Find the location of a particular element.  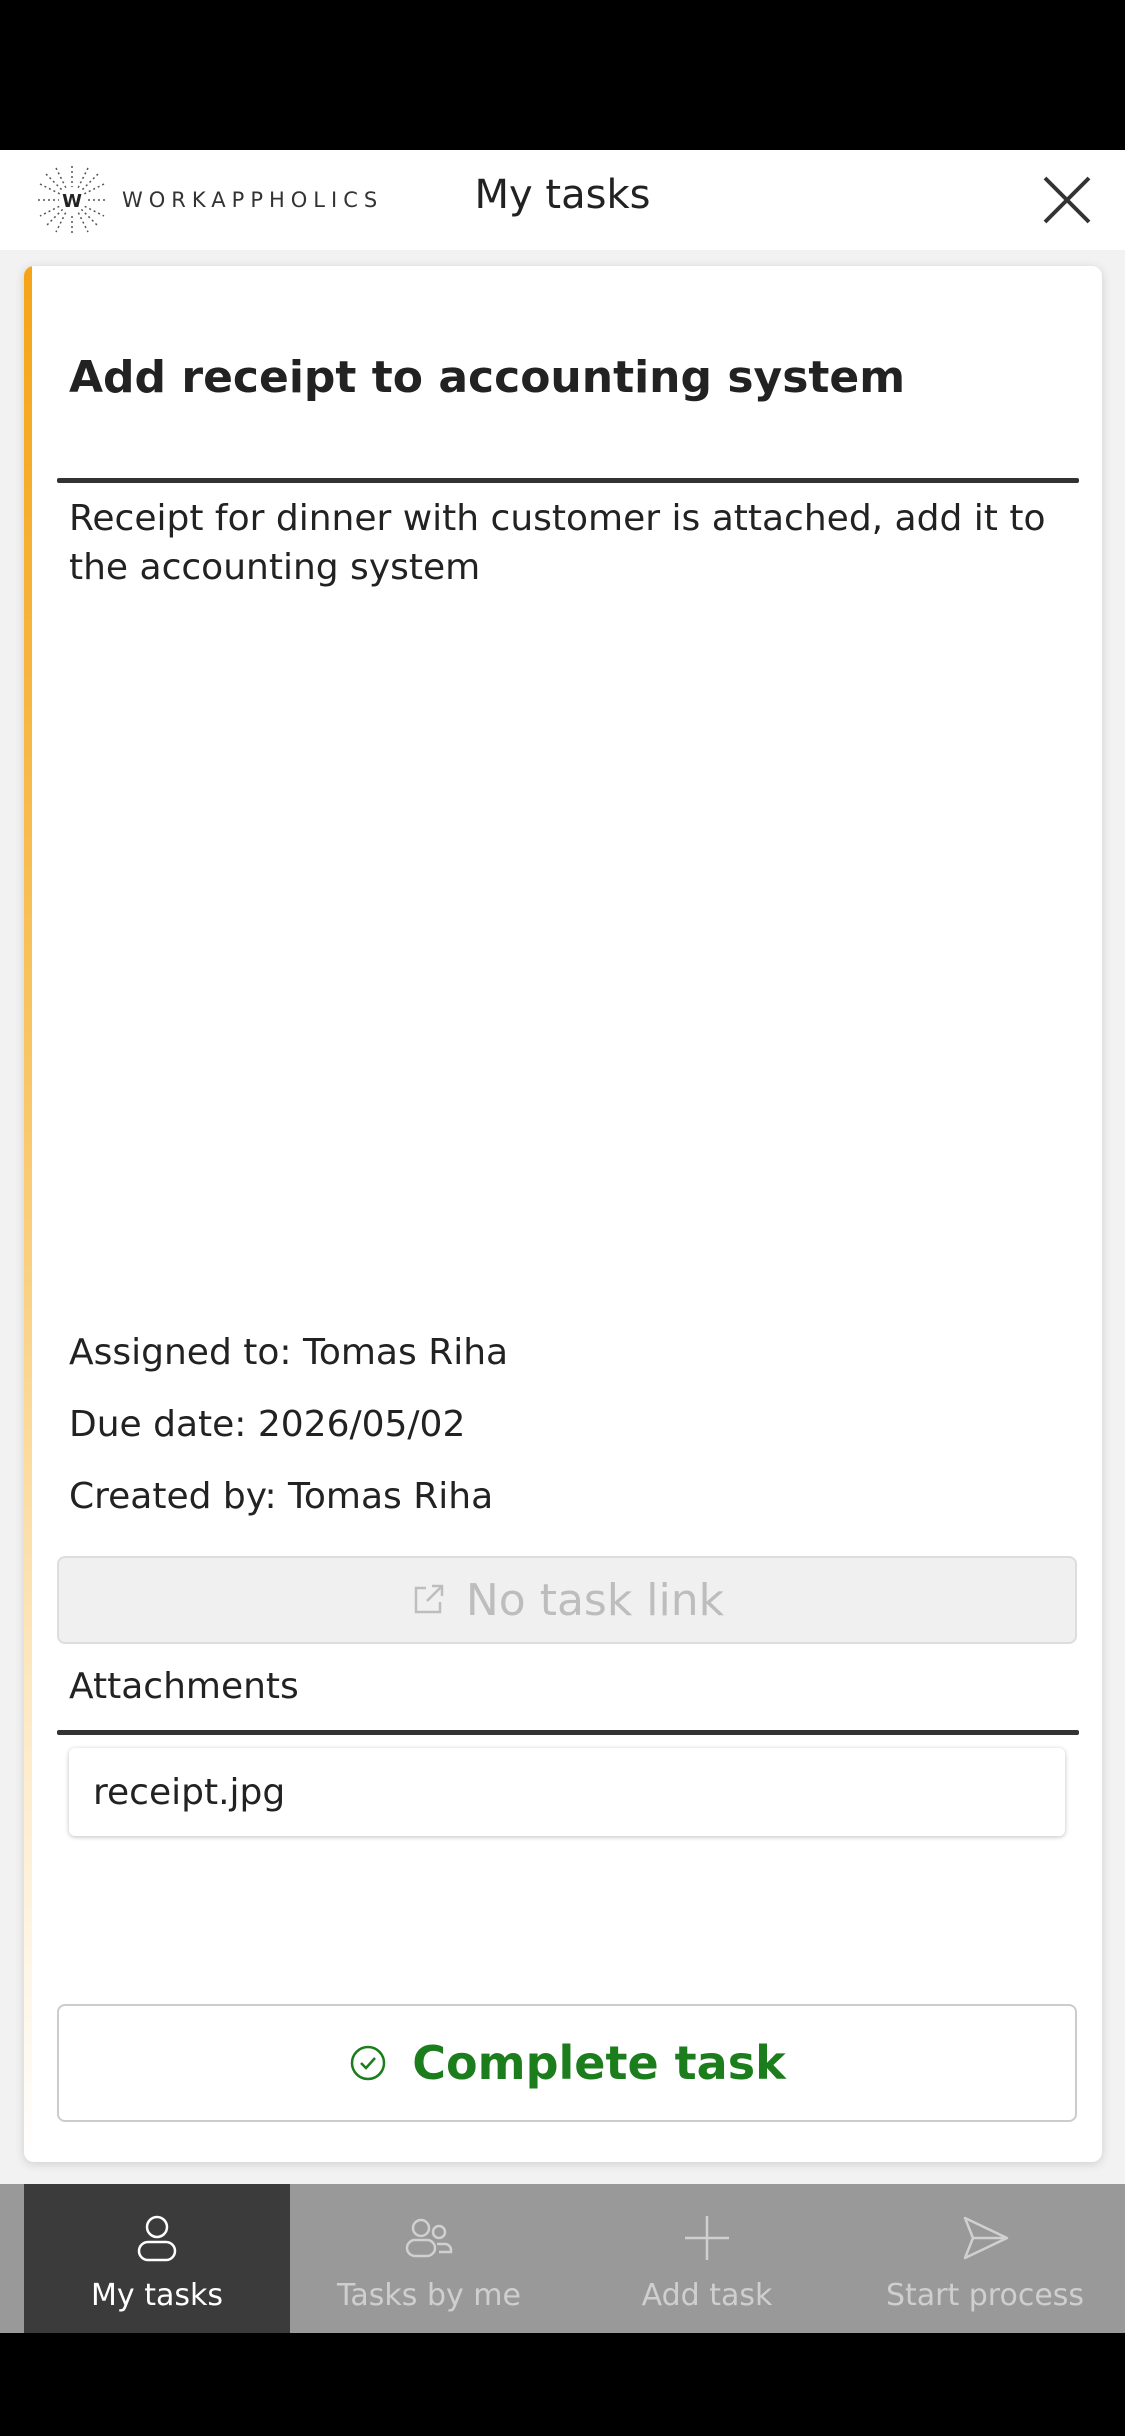

bottom-bar is located at coordinates (562, 2384).